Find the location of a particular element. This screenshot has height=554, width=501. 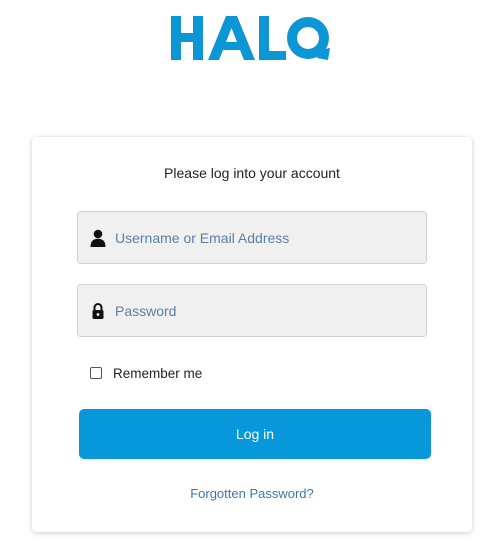

password-input is located at coordinates (265, 310).